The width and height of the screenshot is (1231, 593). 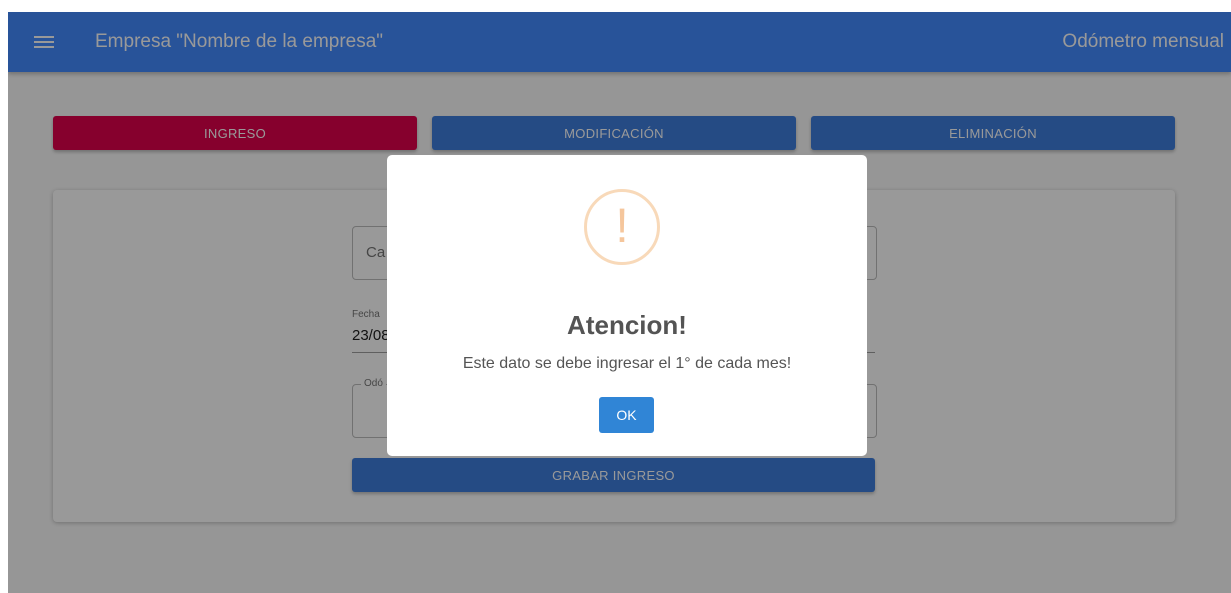 I want to click on warning-glyph: !, so click(x=622, y=226).